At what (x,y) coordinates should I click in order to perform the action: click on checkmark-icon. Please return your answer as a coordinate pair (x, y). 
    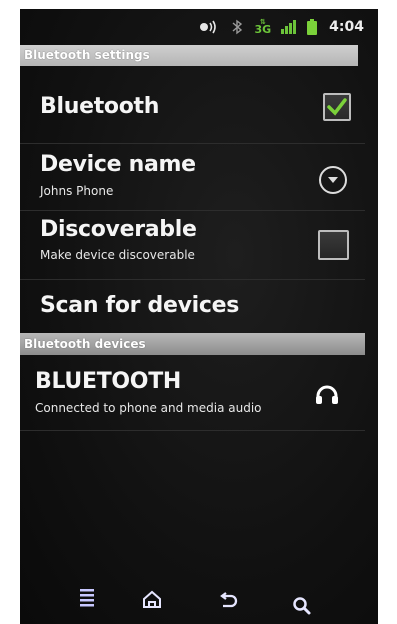
    Looking at the image, I should click on (337, 107).